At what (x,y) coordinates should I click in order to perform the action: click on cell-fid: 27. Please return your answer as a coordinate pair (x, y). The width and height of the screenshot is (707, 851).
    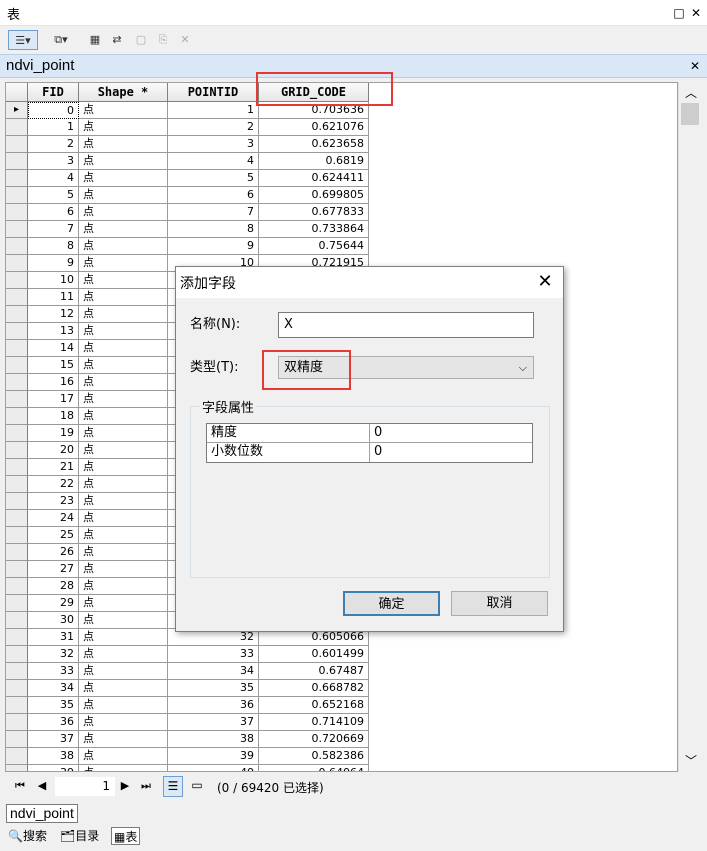
    Looking at the image, I should click on (53, 569).